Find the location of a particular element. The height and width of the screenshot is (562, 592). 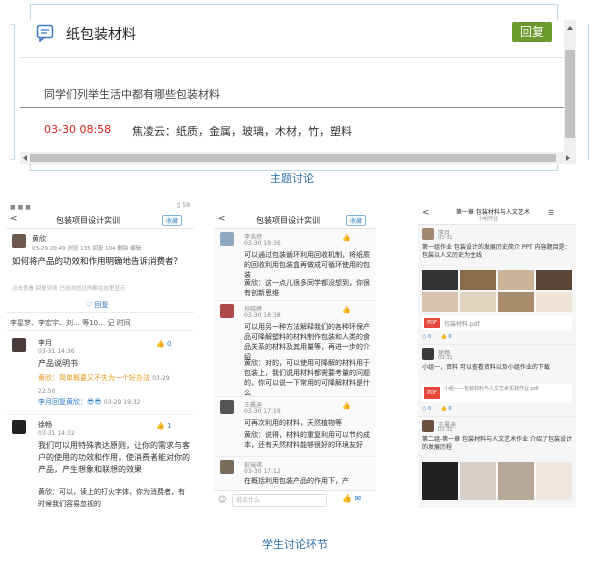

reply-button: 回复 is located at coordinates (532, 32).